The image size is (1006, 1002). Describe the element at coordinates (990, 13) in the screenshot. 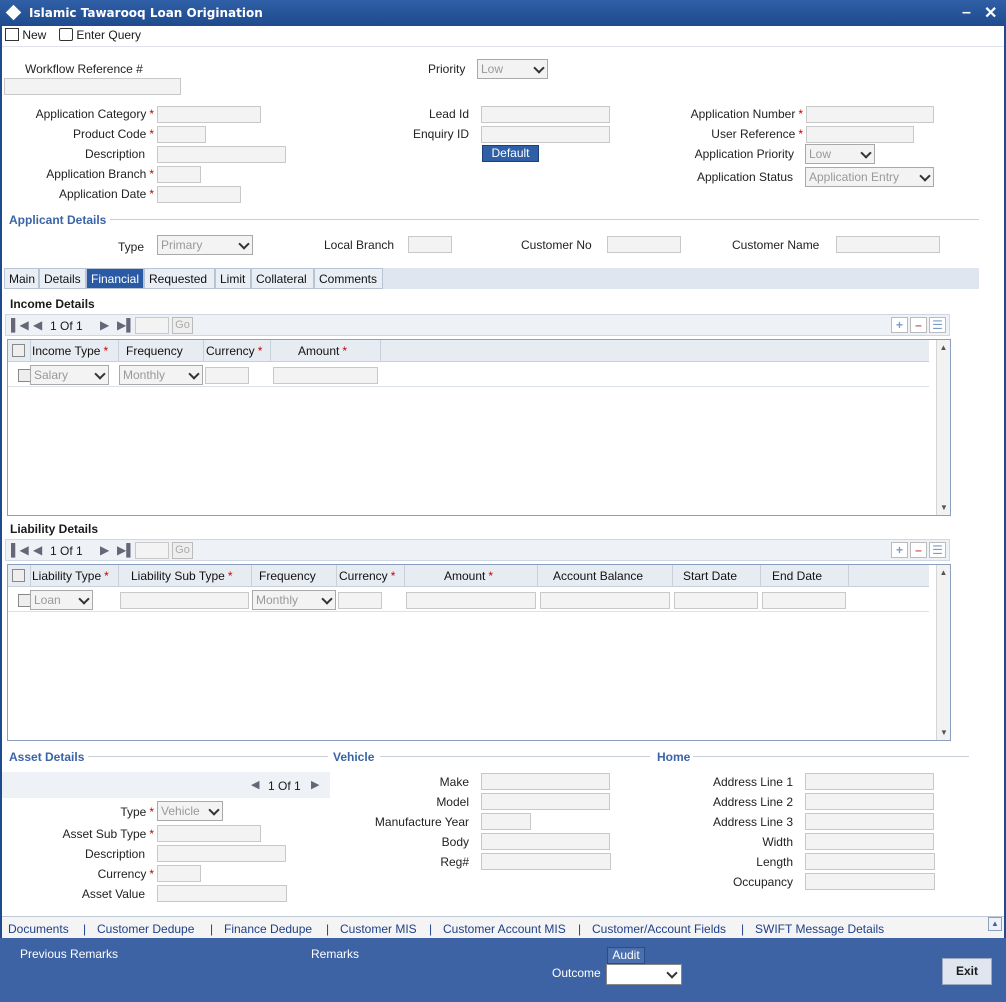

I see `close-icon: ✕` at that location.